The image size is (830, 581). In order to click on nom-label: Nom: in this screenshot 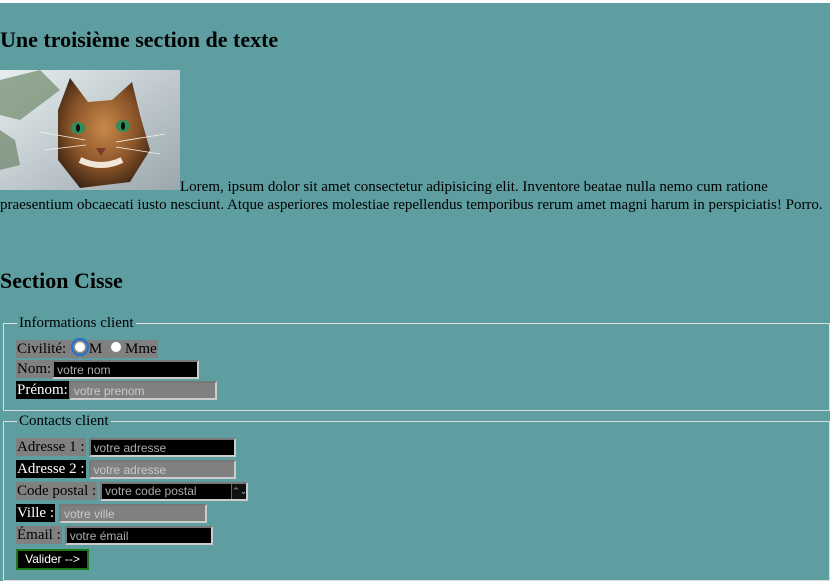, I will do `click(34, 369)`.